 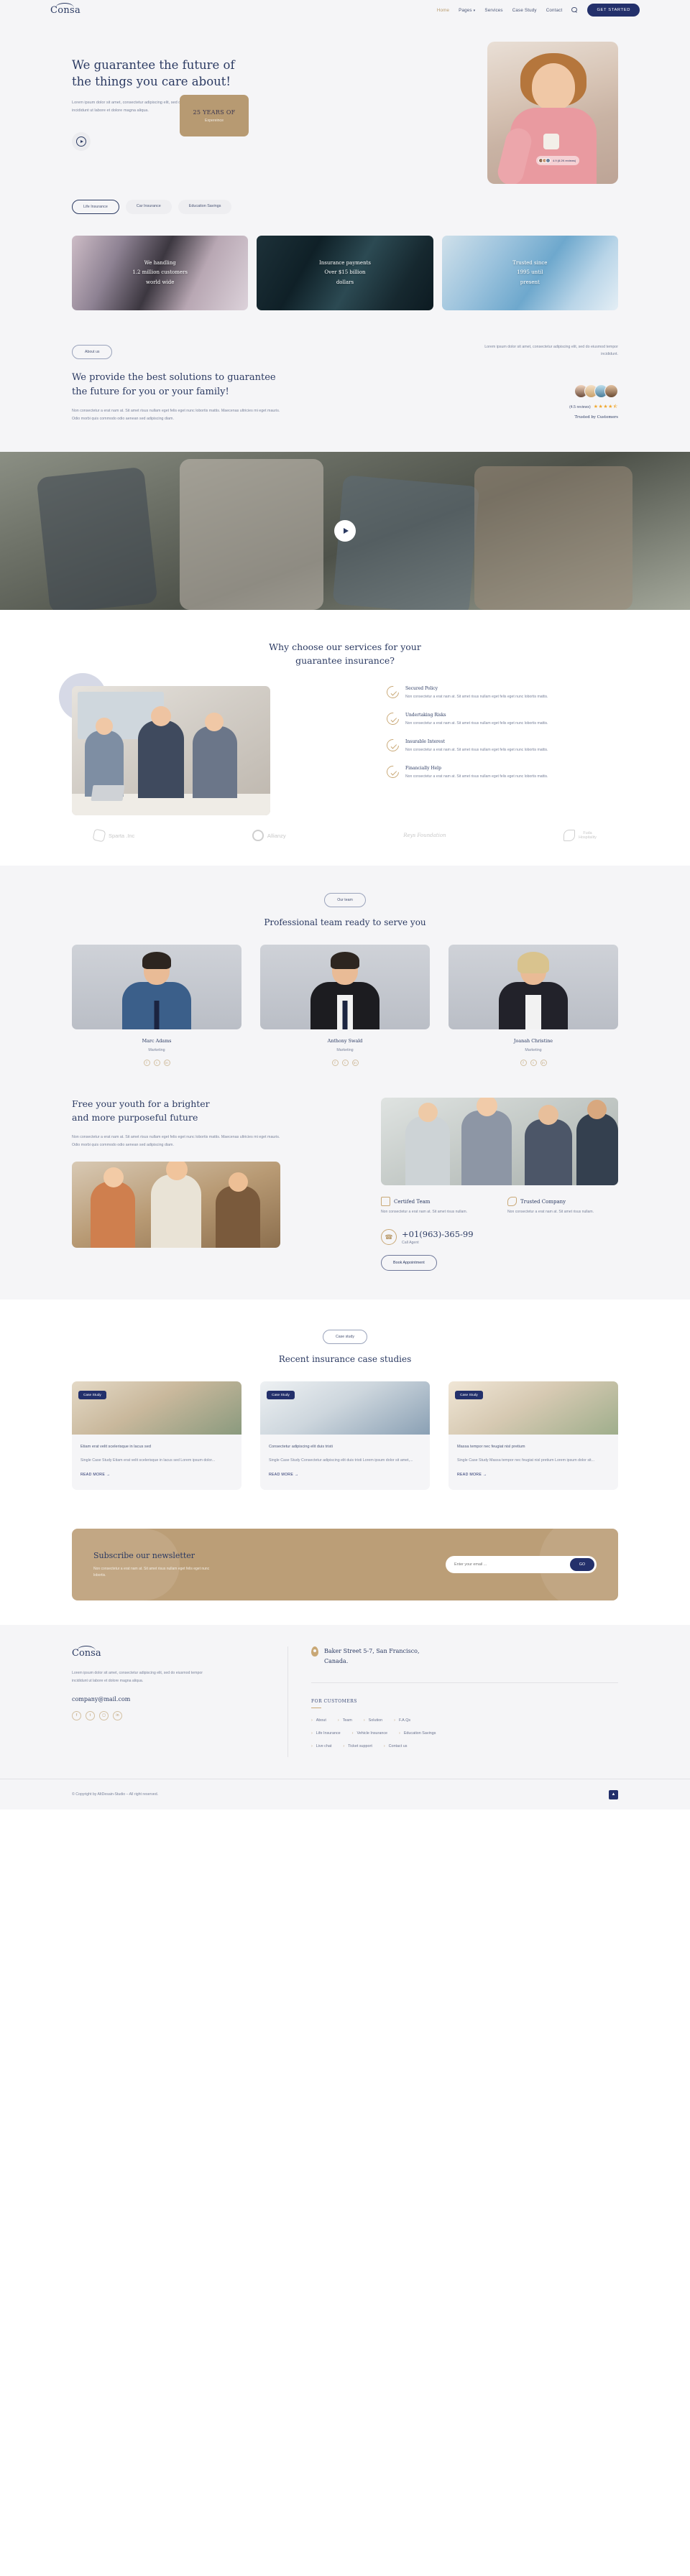 I want to click on team-member-role: Marketing, so click(x=156, y=1050).